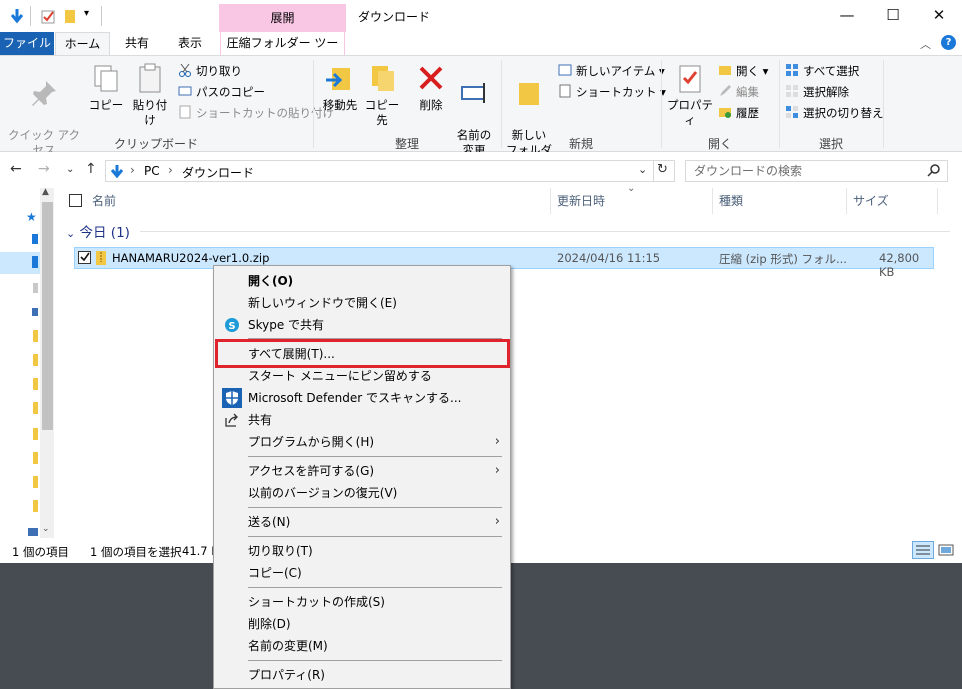 This screenshot has height=689, width=962. I want to click on forward-arrow-icon: →, so click(44, 169).